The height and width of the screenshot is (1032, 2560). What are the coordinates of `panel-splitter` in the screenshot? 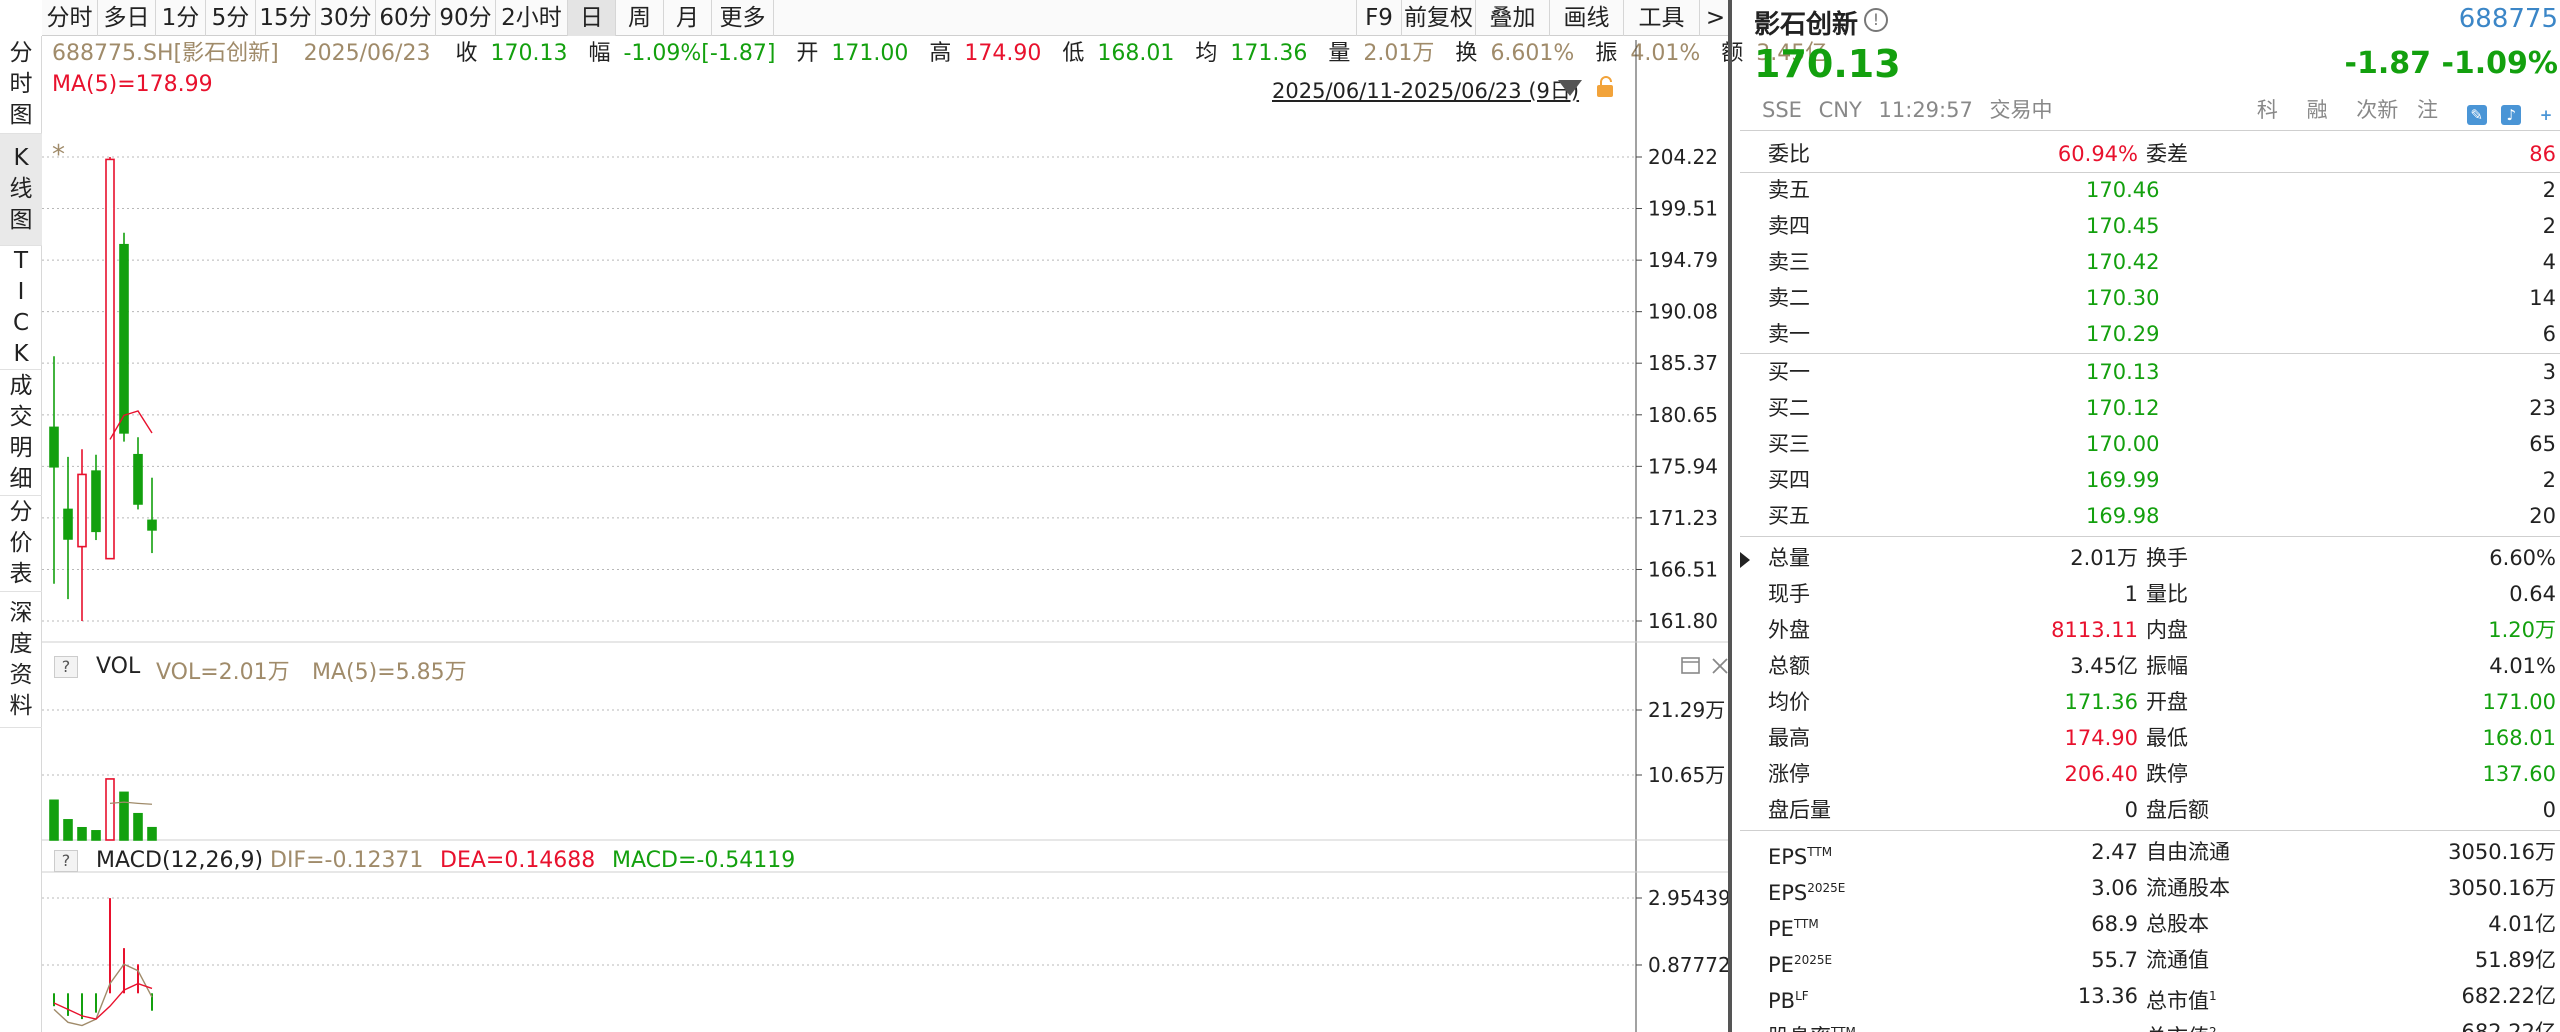 It's located at (1730, 516).